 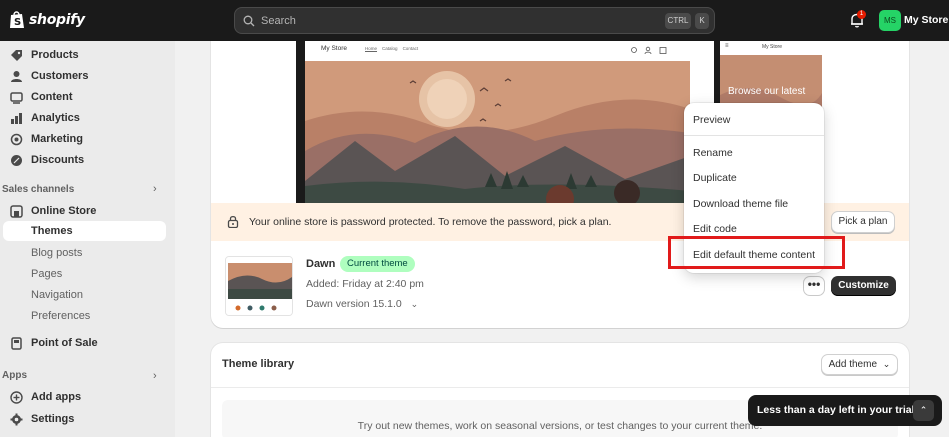 I want to click on sidebar-item-online-store: Online Store, so click(x=49, y=211).